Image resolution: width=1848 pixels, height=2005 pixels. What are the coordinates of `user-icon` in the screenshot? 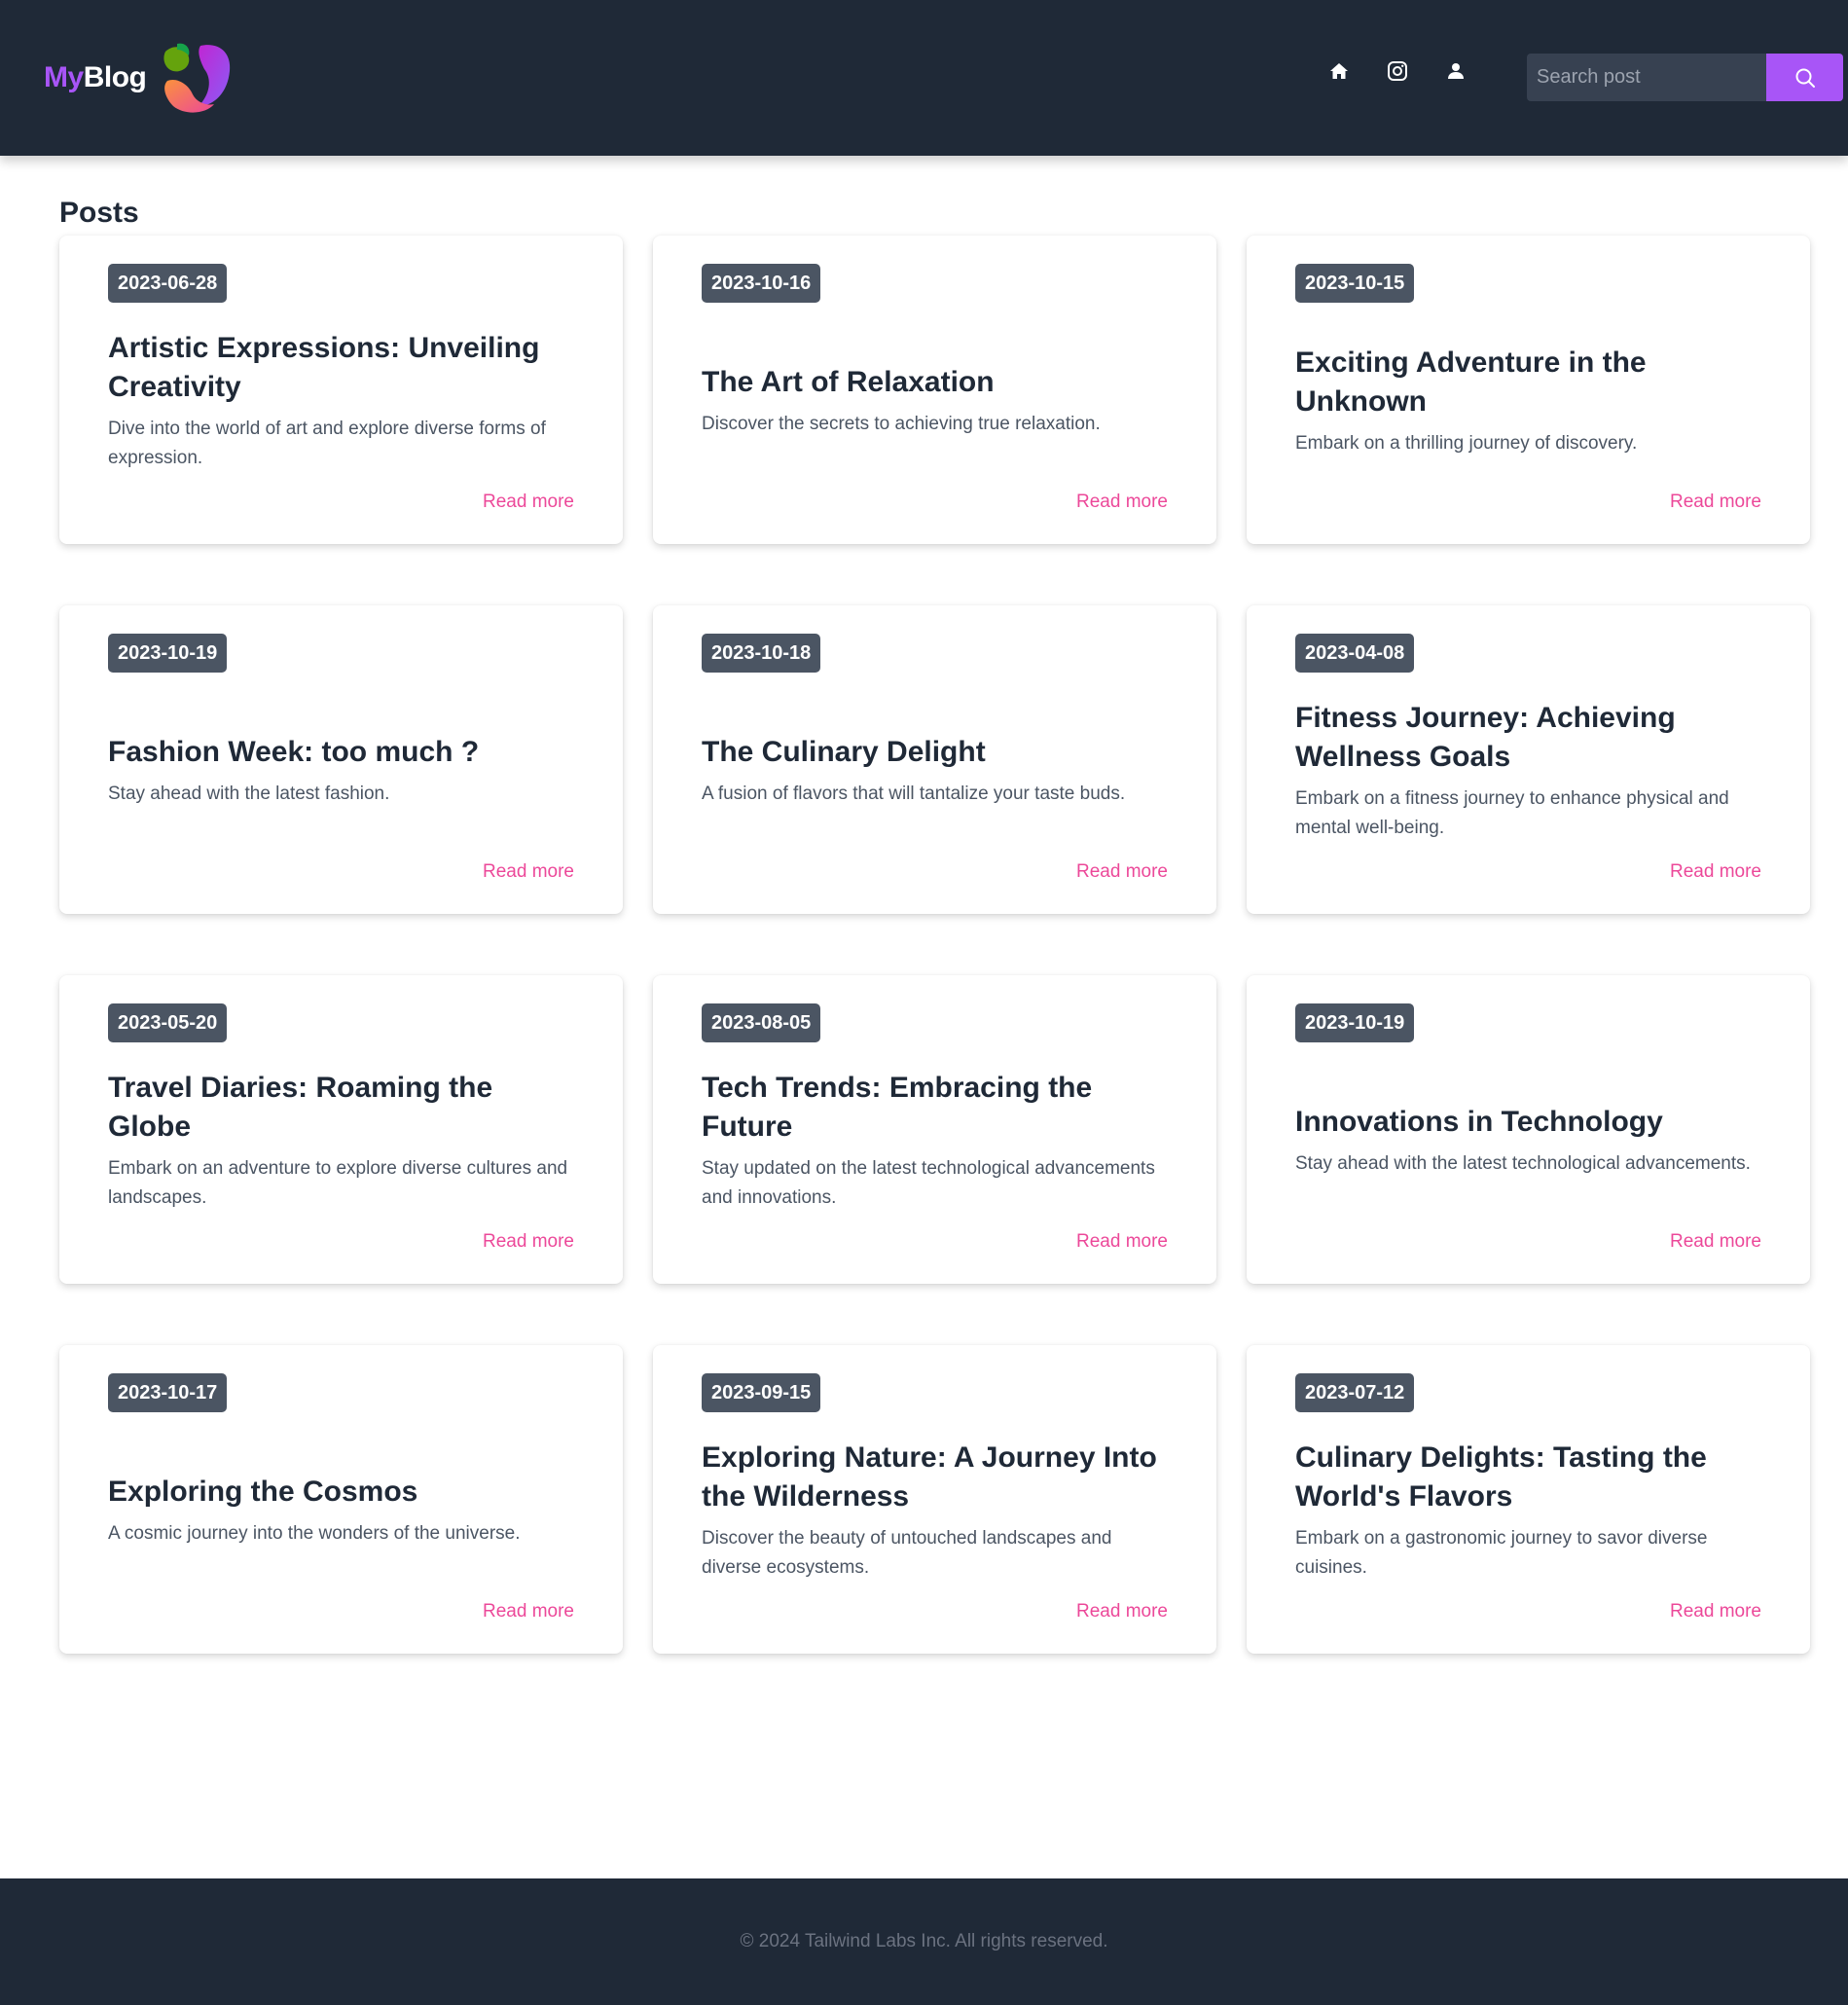 It's located at (1456, 71).